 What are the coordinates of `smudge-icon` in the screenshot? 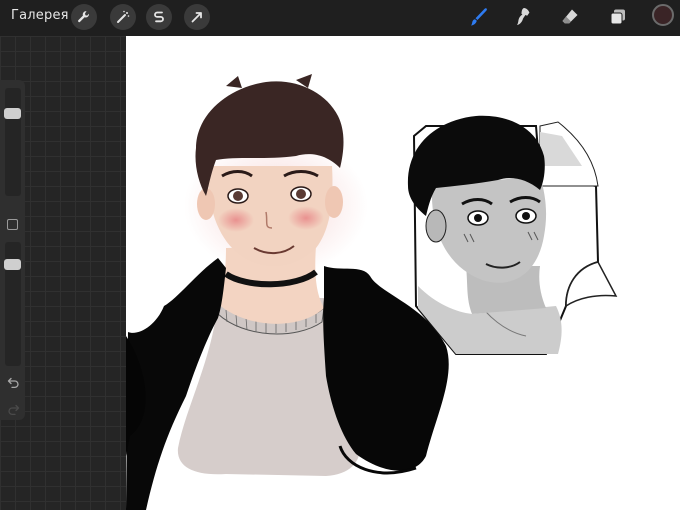 It's located at (524, 17).